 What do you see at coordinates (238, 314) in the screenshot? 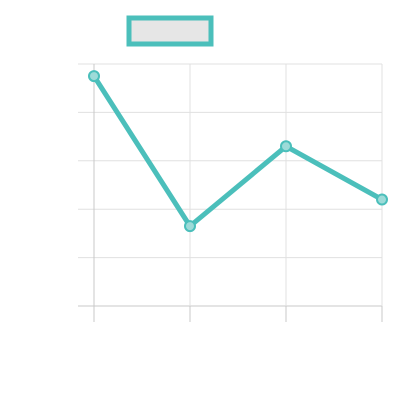
I see `axes` at bounding box center [238, 314].